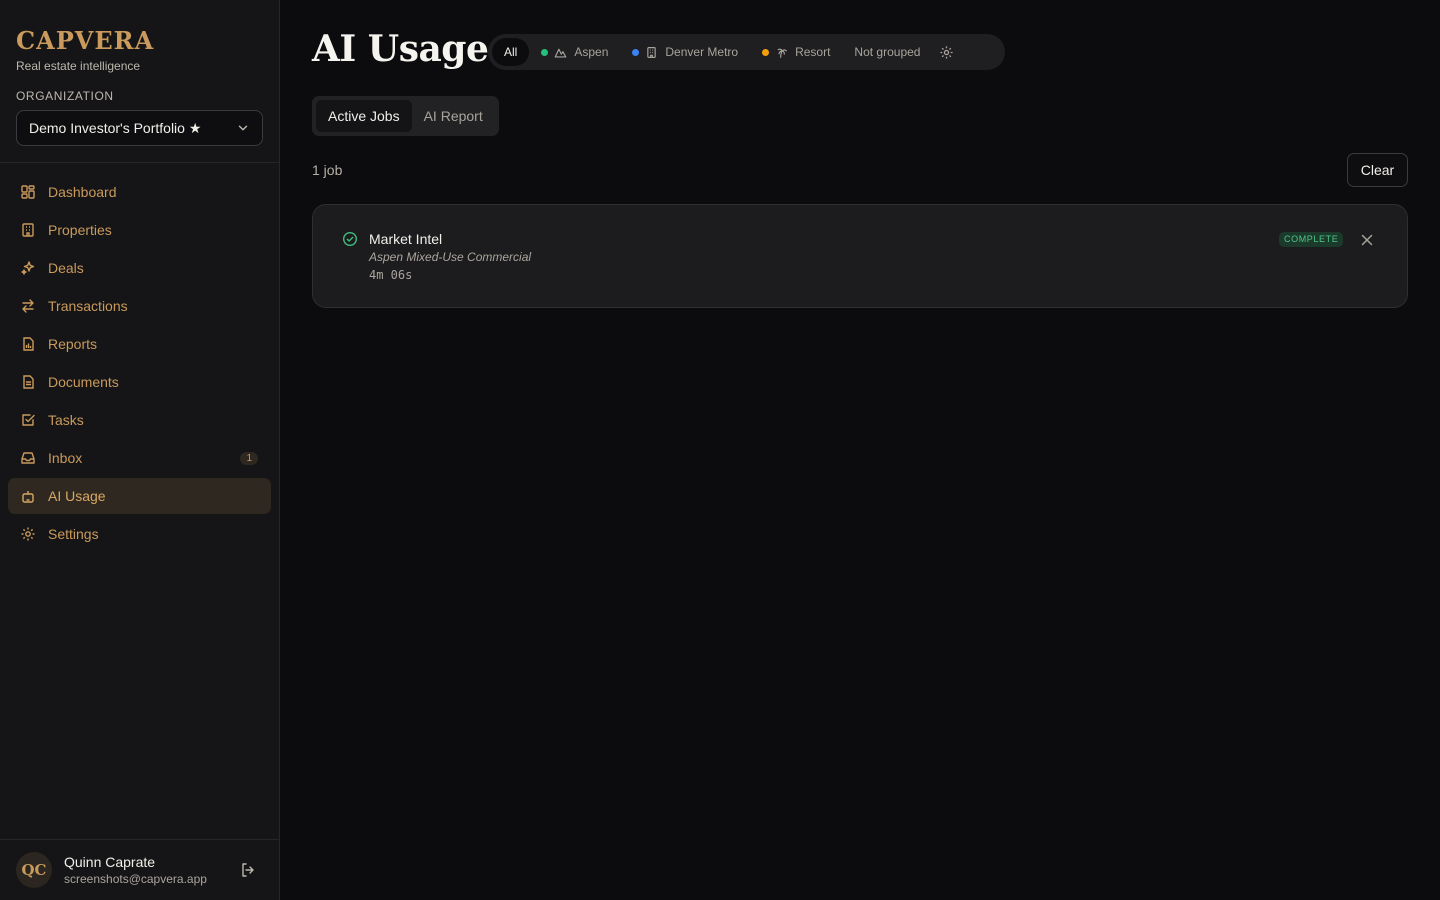  Describe the element at coordinates (139, 268) in the screenshot. I see `sidebar-item-deals: Deals` at that location.